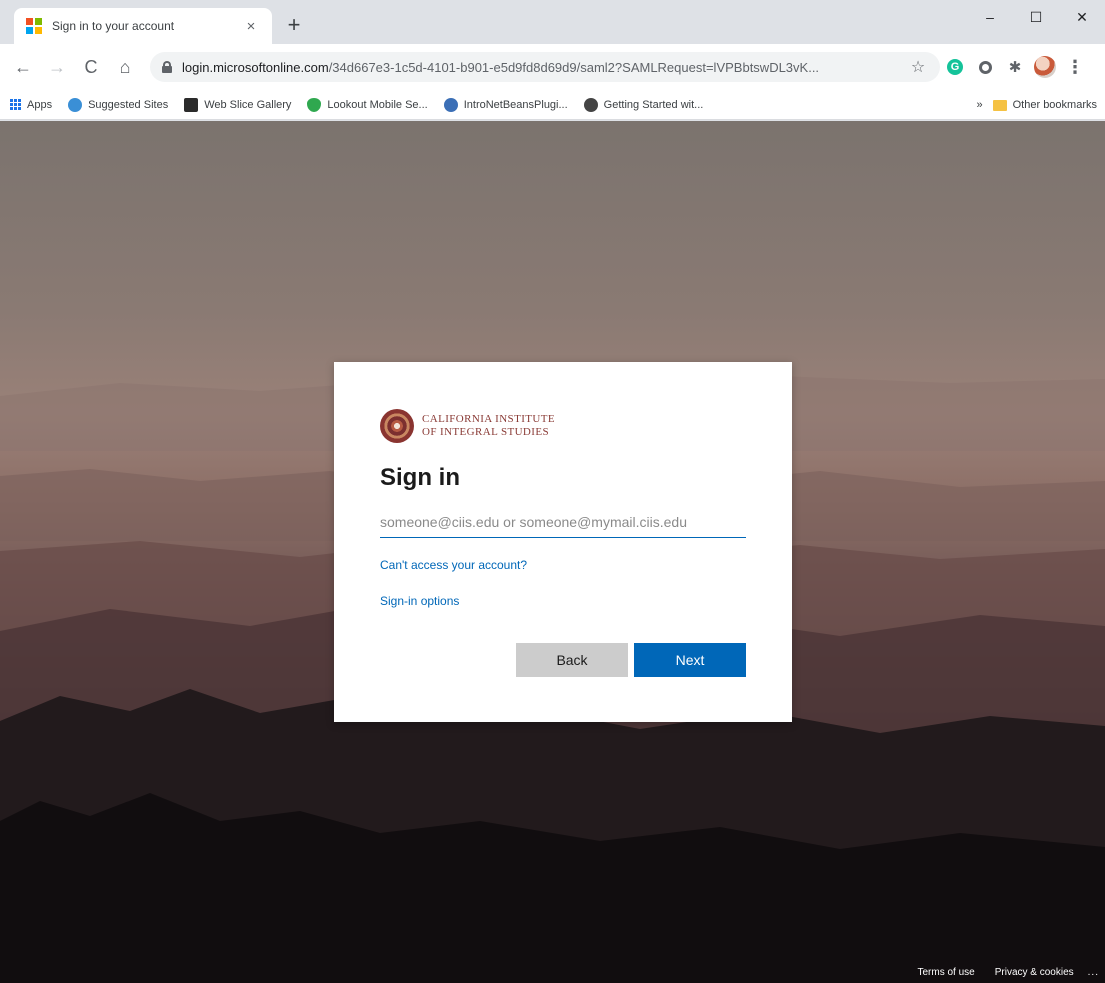 This screenshot has width=1105, height=983. I want to click on browser-tab-active: Sign in to your account ×, so click(143, 26).